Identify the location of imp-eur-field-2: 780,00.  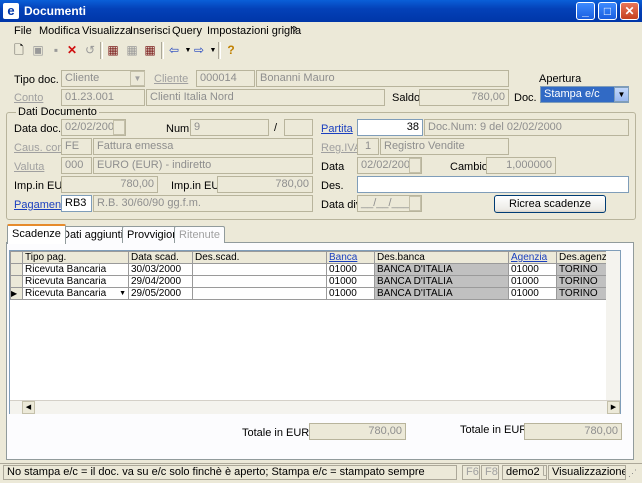
(265, 184).